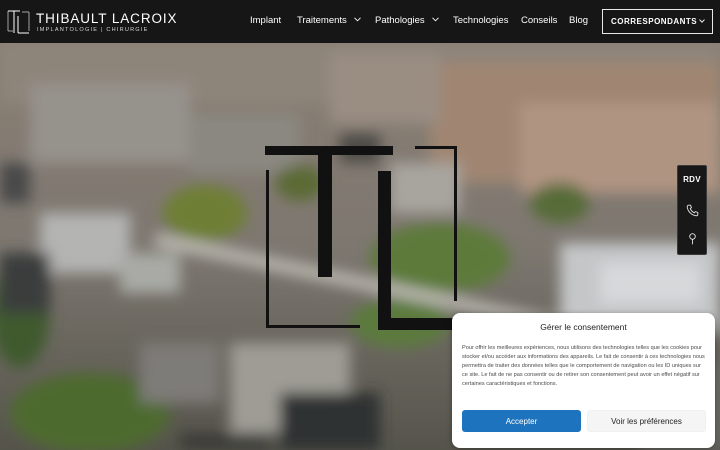  Describe the element at coordinates (107, 18) in the screenshot. I see `brand-name: THIBAULT LACROIX` at that location.